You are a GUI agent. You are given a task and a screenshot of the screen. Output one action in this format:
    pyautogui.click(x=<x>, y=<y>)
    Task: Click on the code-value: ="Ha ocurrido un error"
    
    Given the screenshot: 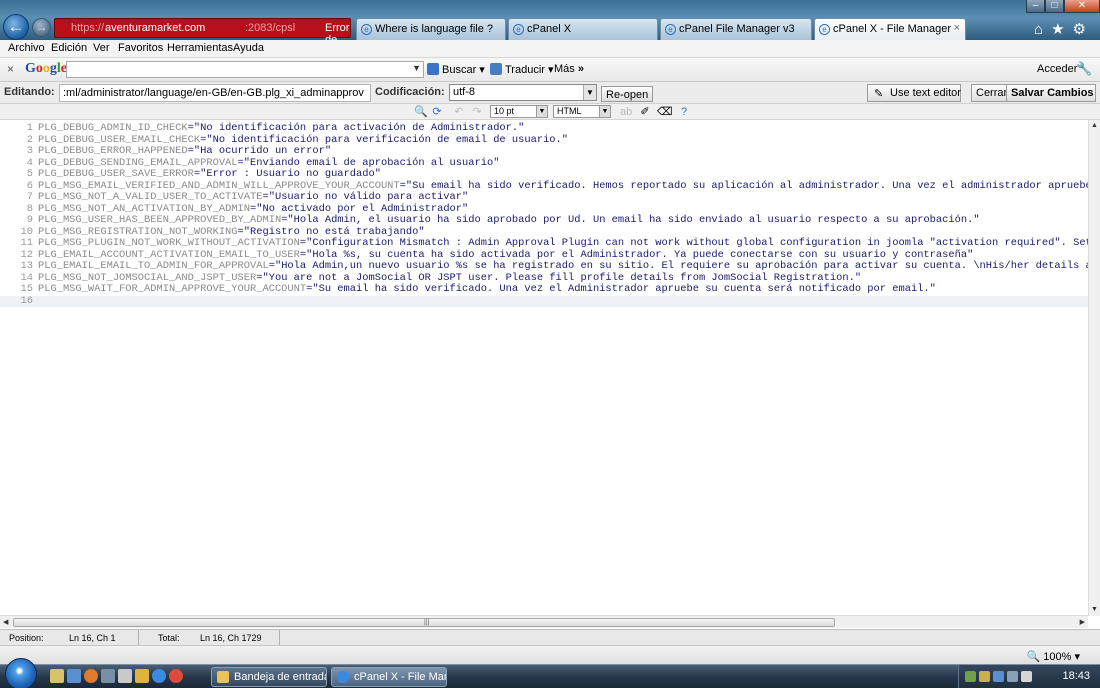 What is the action you would take?
    pyautogui.click(x=259, y=151)
    